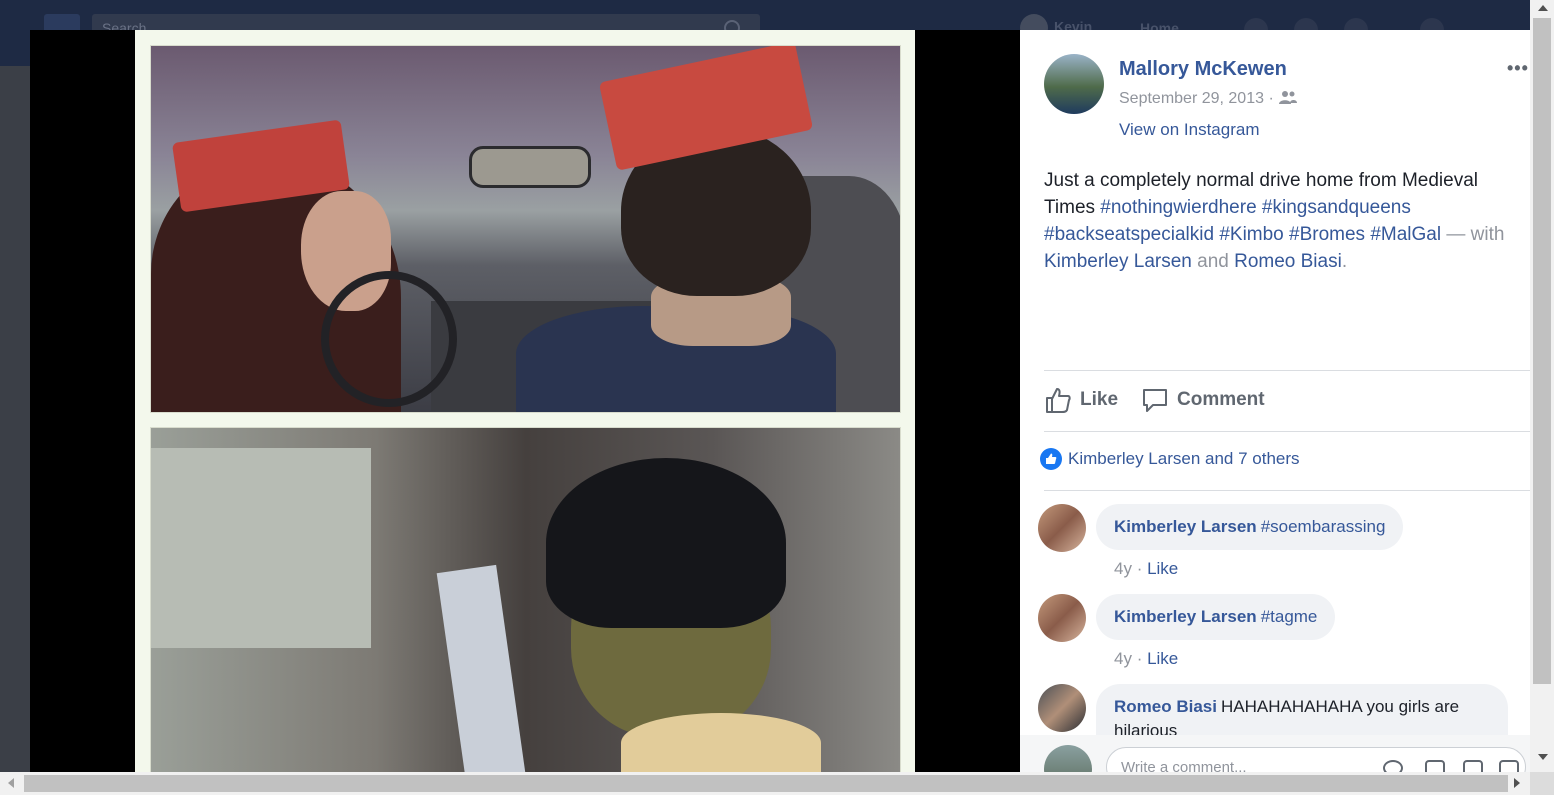  What do you see at coordinates (1203, 69) in the screenshot?
I see `author-name: Mallory McKewen` at bounding box center [1203, 69].